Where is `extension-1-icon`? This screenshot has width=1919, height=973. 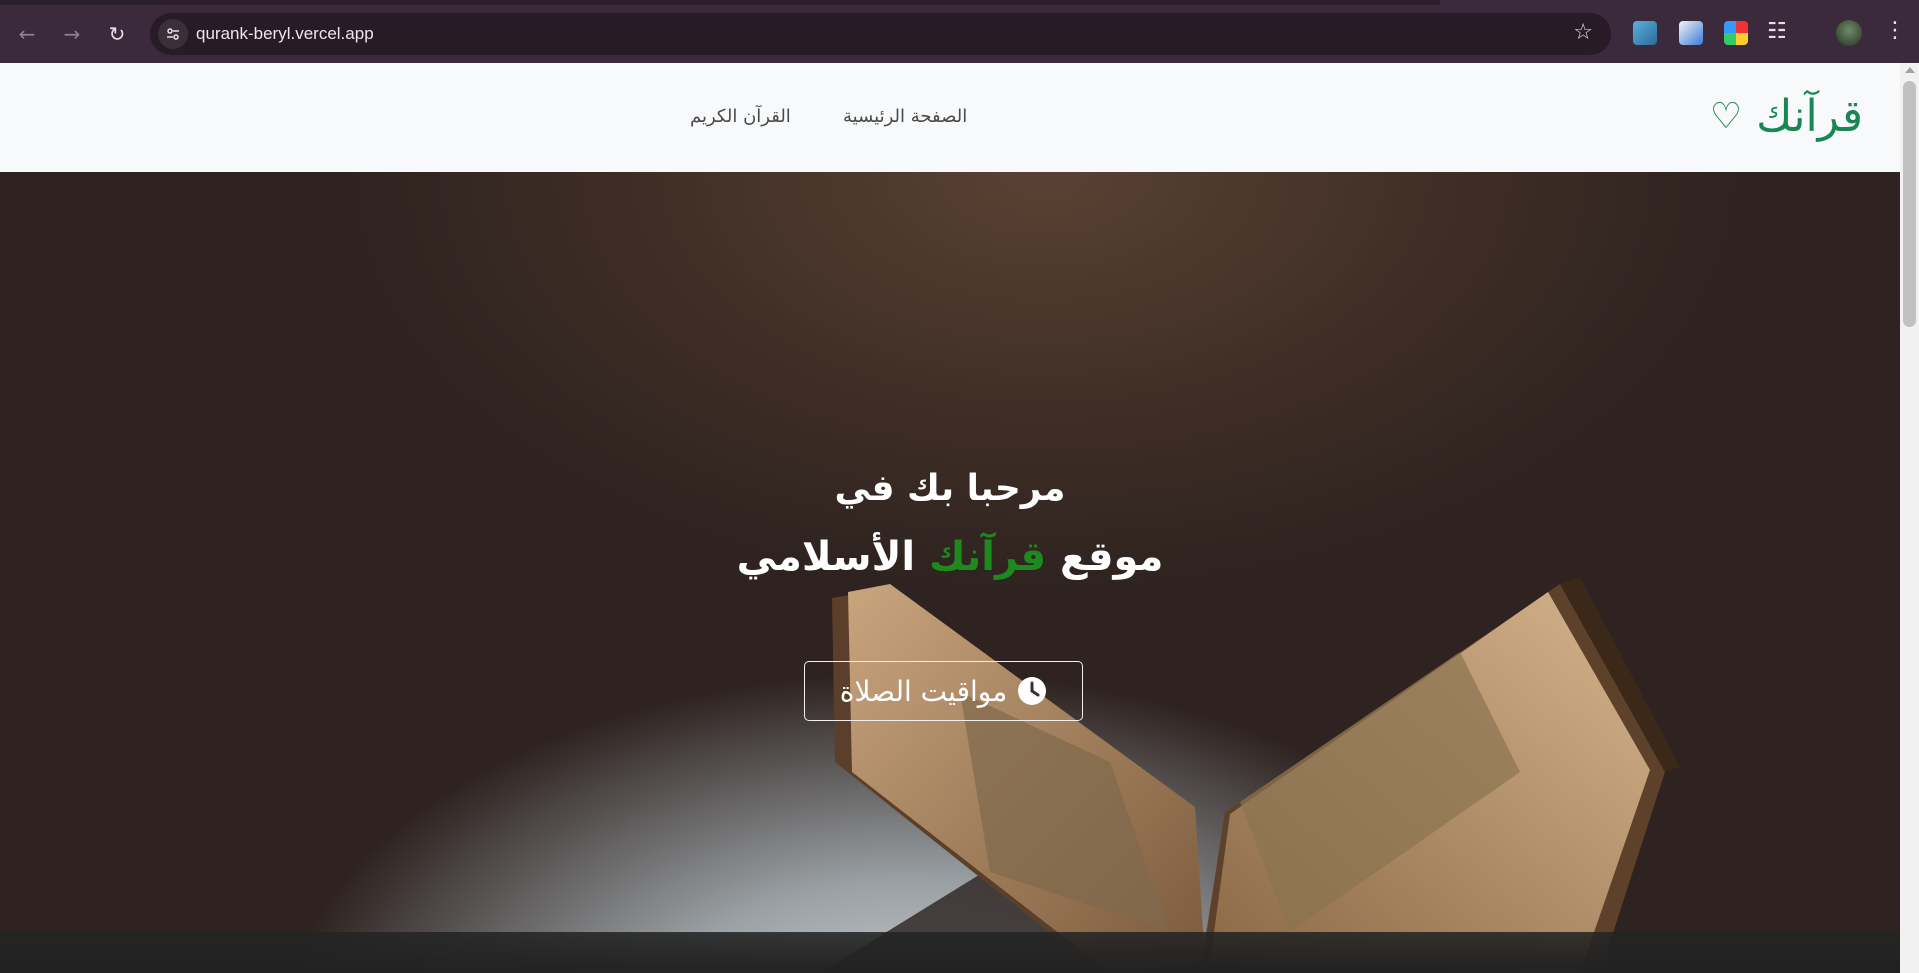
extension-1-icon is located at coordinates (1645, 33).